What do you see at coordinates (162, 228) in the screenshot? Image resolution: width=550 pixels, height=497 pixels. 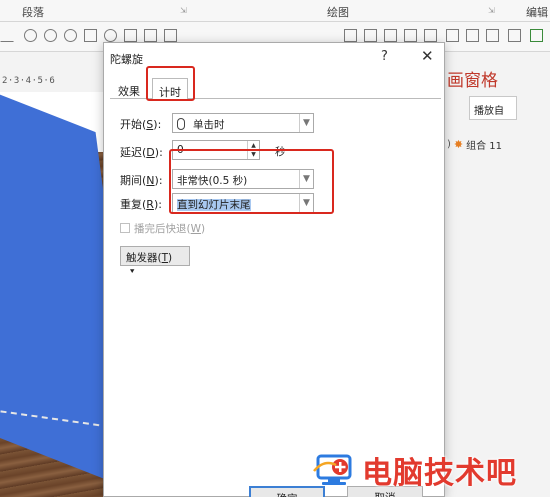 I see `rewind-checkbox: 播完后快退(W)` at bounding box center [162, 228].